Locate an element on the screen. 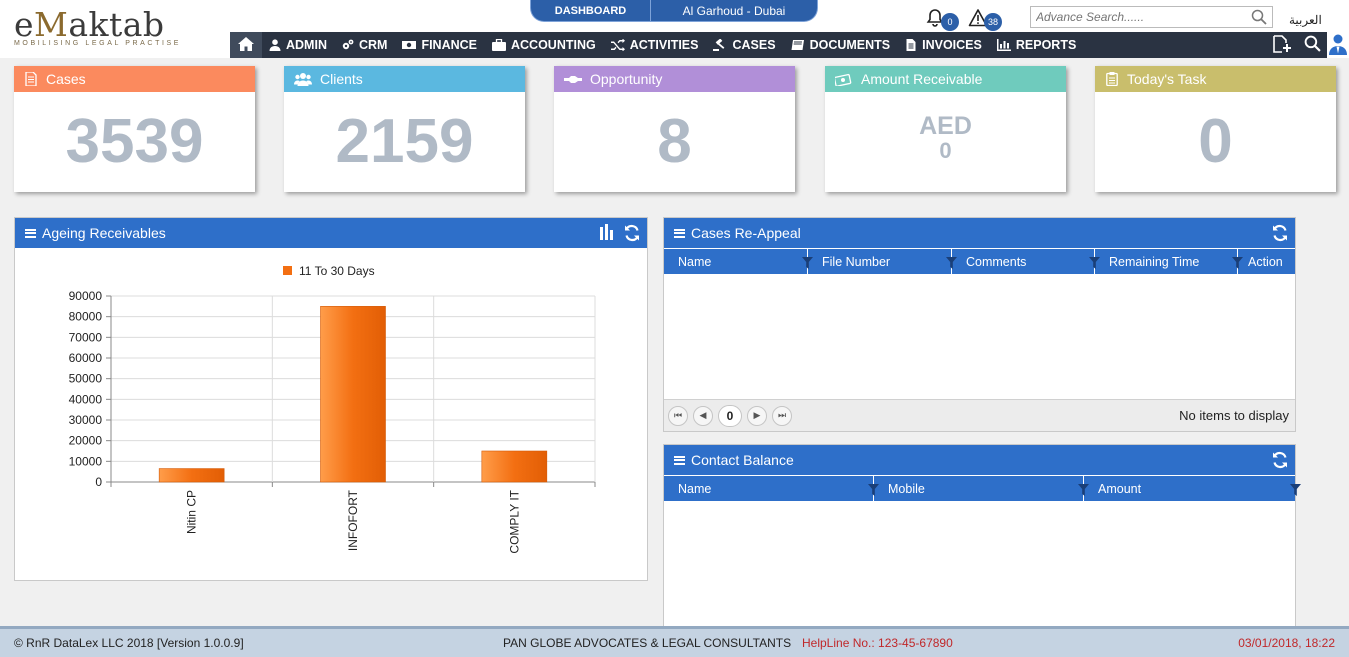 The width and height of the screenshot is (1349, 657). clients-card: Clients 2159 is located at coordinates (404, 129).